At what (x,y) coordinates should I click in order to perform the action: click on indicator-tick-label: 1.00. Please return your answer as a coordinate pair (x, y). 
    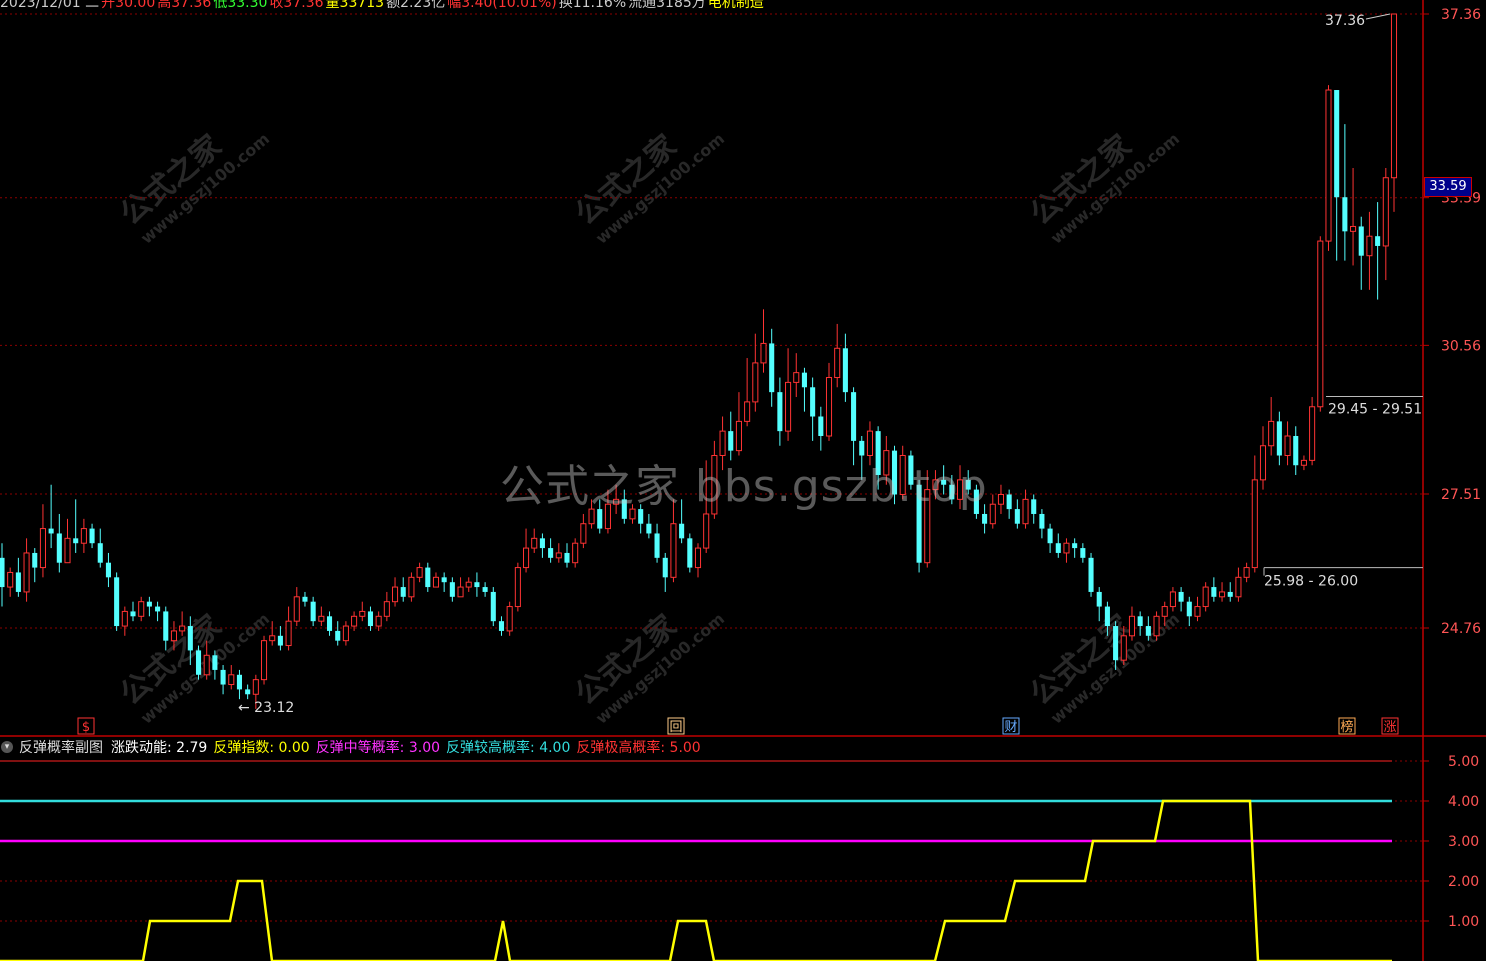
    Looking at the image, I should click on (1463, 922).